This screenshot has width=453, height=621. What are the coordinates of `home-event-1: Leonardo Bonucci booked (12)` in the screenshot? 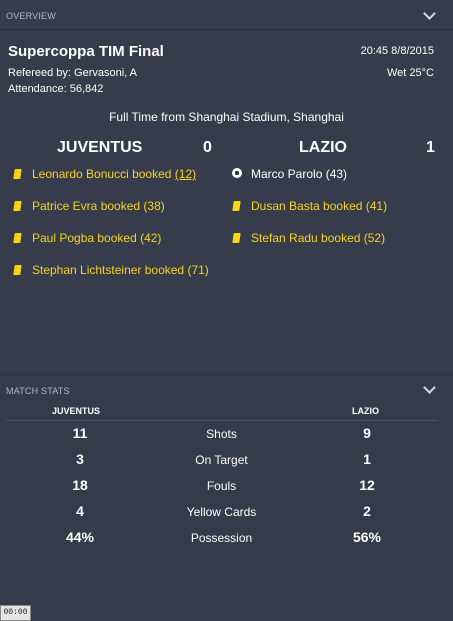 It's located at (104, 174).